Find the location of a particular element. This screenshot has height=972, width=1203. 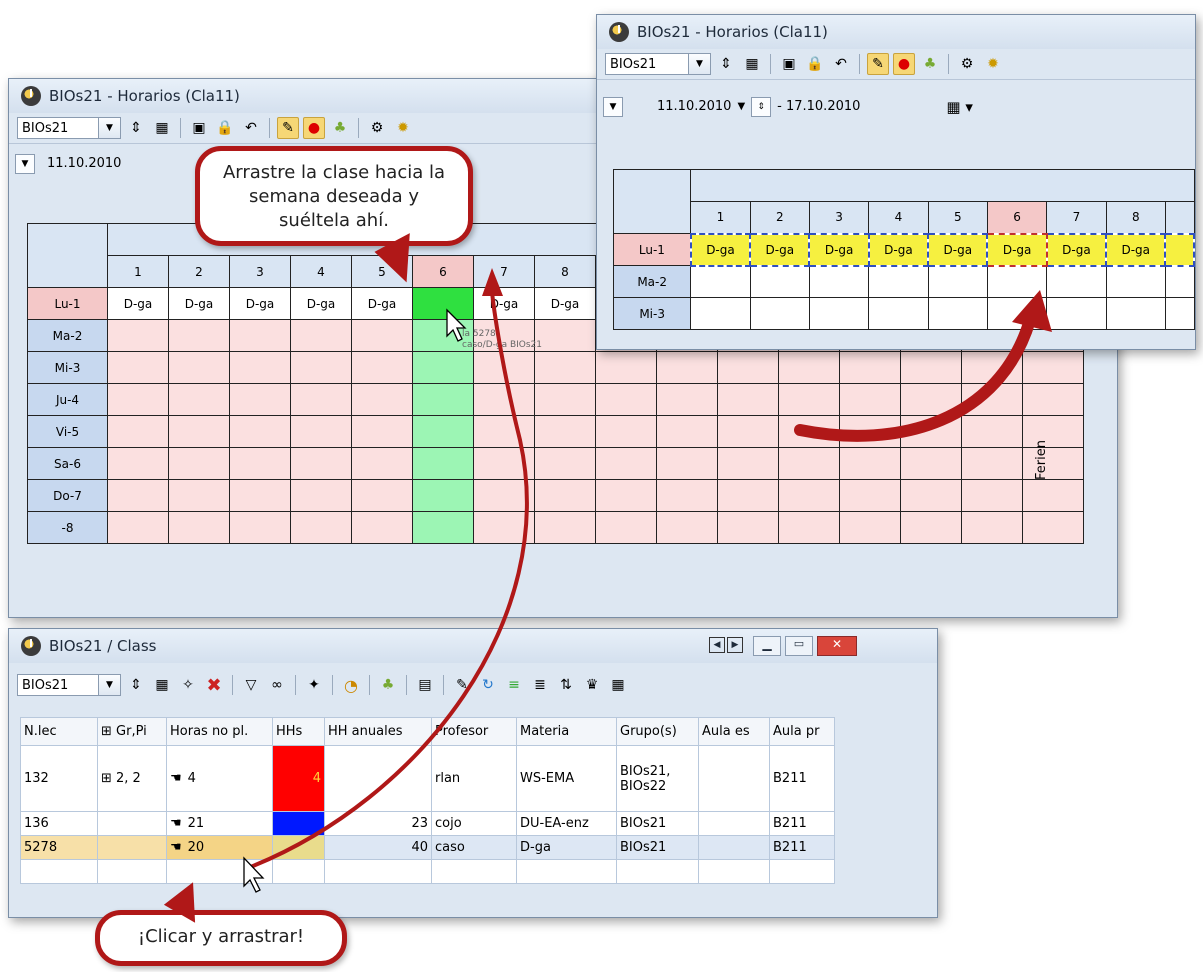

col-header: HHs is located at coordinates (298, 731).